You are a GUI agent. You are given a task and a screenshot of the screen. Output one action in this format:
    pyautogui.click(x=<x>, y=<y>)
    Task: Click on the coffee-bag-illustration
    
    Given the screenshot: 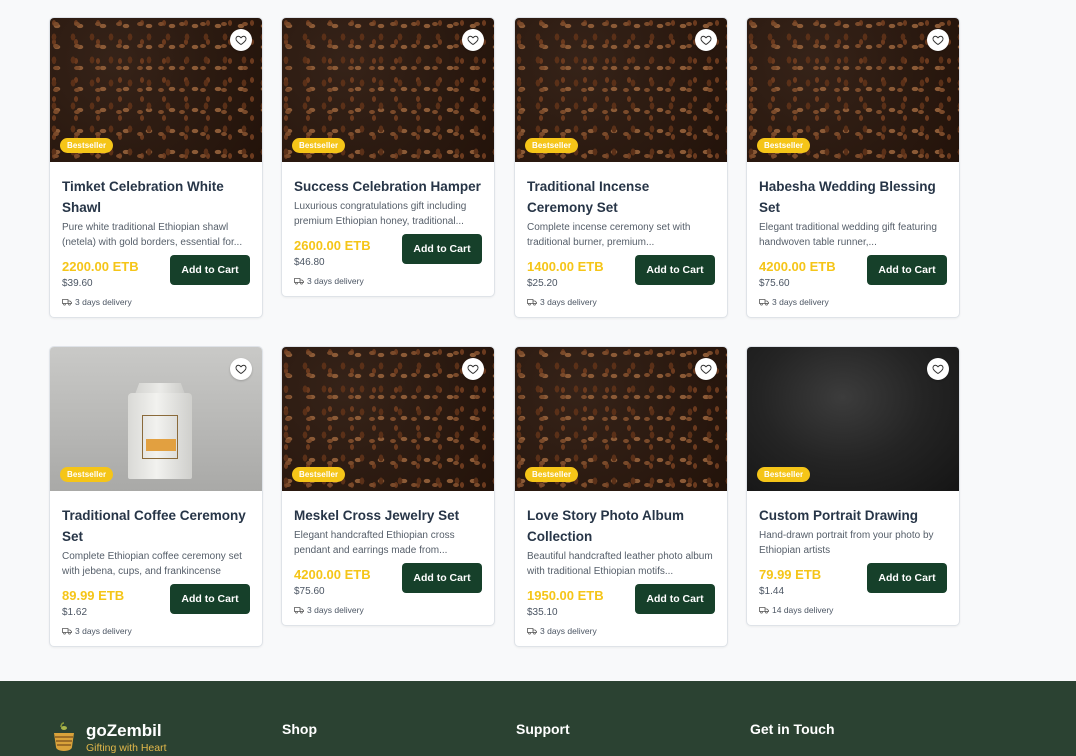 What is the action you would take?
    pyautogui.click(x=160, y=431)
    